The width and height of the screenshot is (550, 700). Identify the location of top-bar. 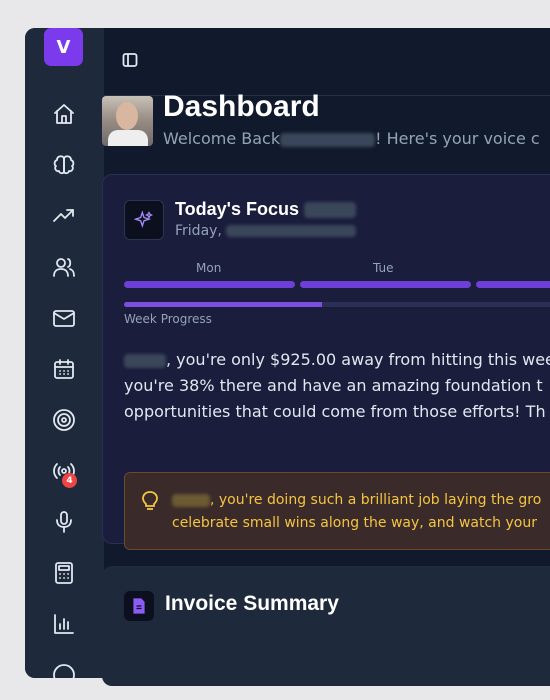
(327, 62).